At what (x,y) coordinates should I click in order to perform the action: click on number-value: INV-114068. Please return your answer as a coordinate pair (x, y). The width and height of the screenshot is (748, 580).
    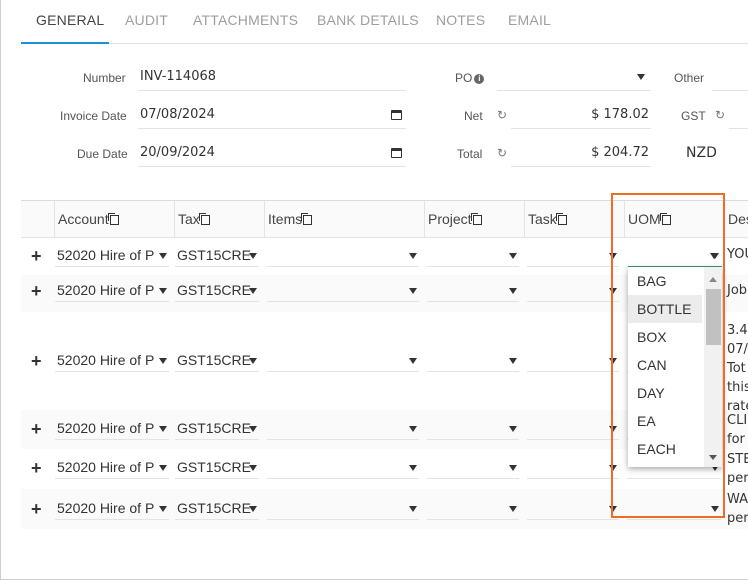
    Looking at the image, I should click on (178, 76).